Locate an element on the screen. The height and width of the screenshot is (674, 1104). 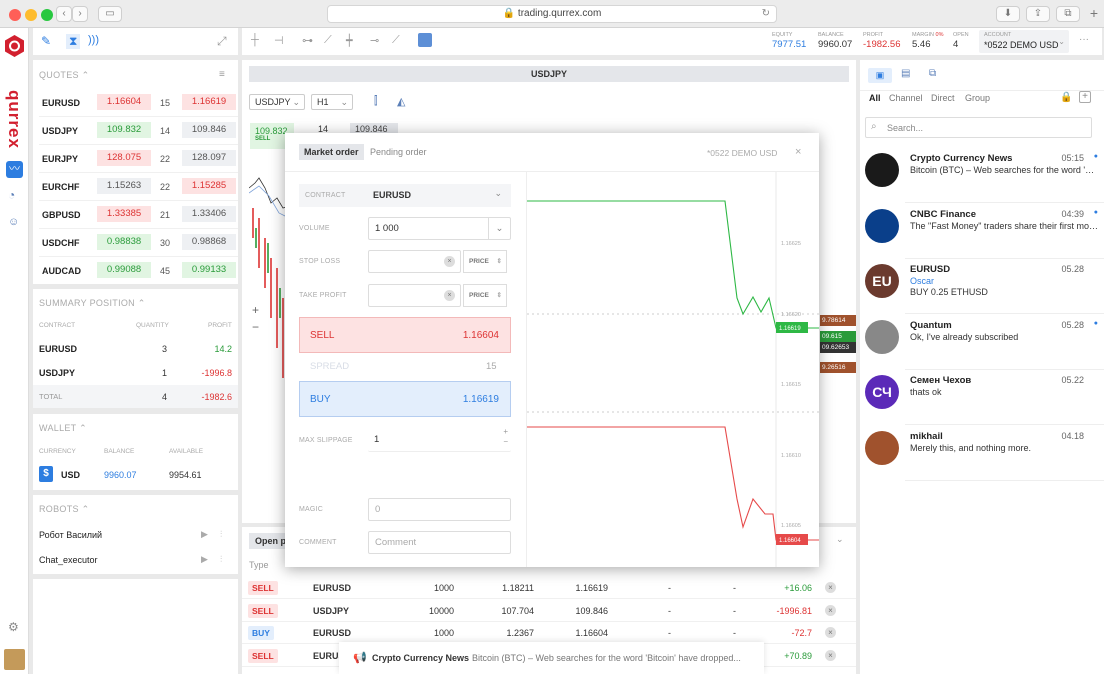
quote-row: EURUSD 1.16604 15 1.16619 is located at coordinates (135, 103).